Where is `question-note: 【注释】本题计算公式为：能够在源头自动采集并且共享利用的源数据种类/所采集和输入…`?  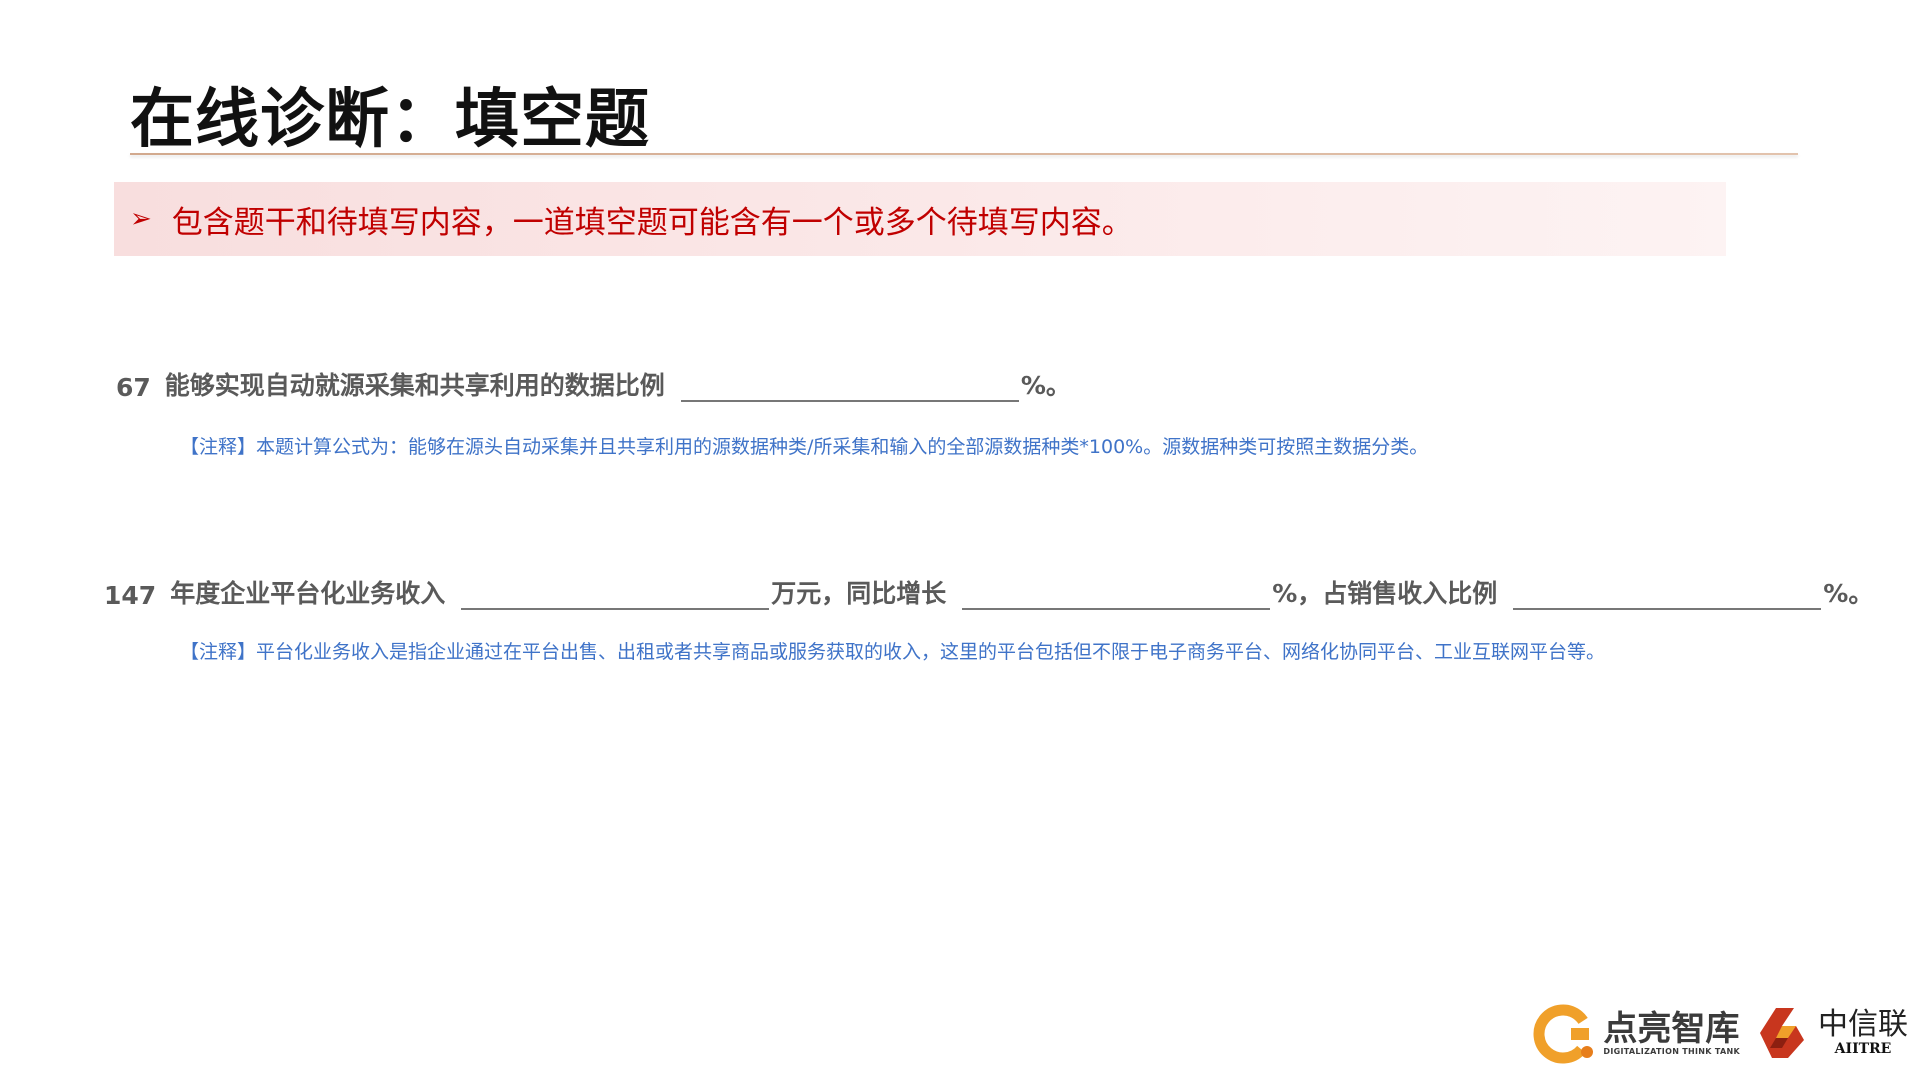 question-note: 【注释】本题计算公式为：能够在源头自动采集并且共享利用的源数据种类/所采集和输入… is located at coordinates (804, 447).